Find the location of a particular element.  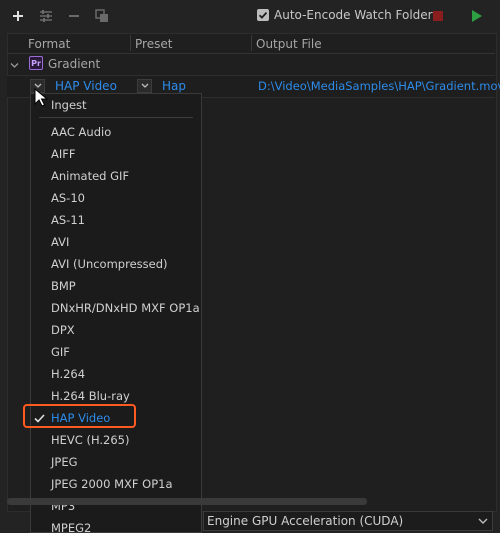

duplicate-icon is located at coordinates (102, 16).